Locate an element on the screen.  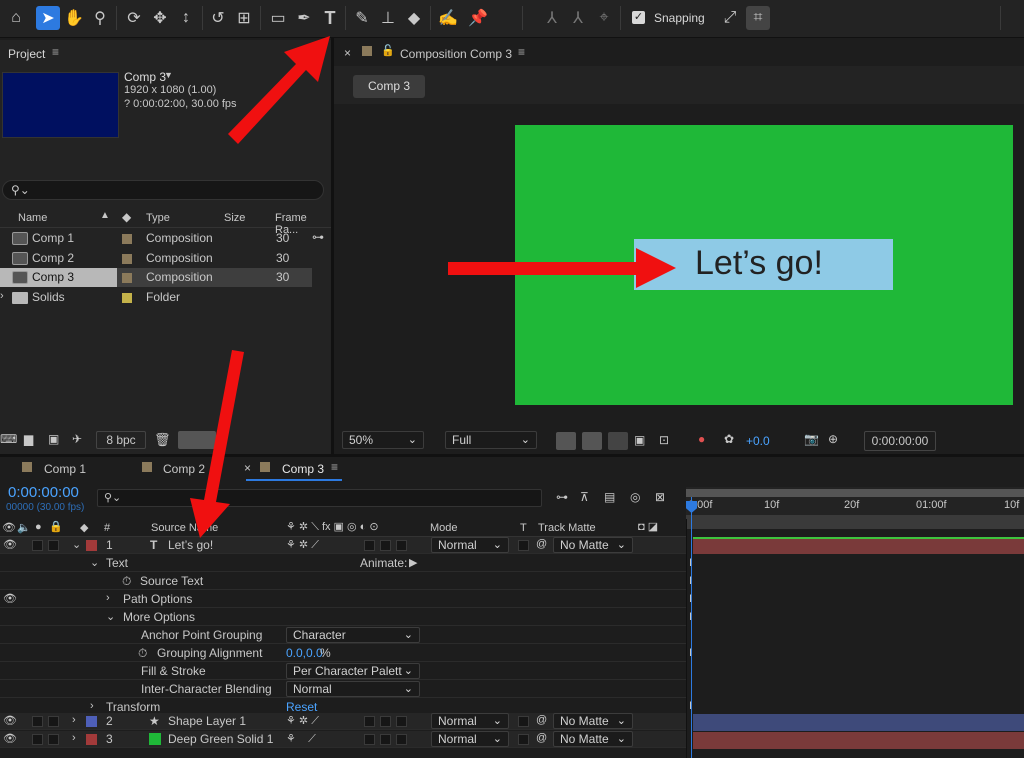
arrow-to-type-tool is located at coordinates (279, 90).